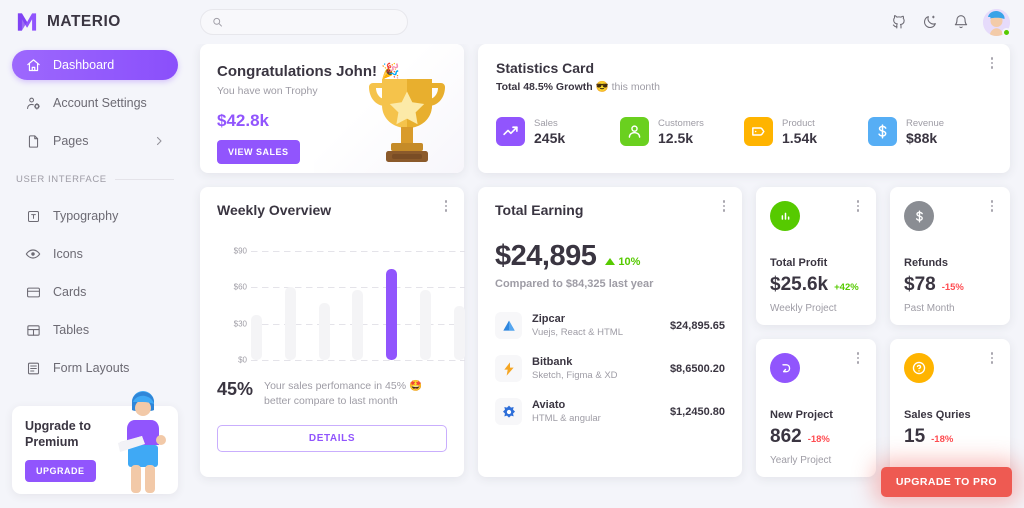 Image resolution: width=1024 pixels, height=508 pixels. I want to click on sidebar-item-typography: Typography, so click(95, 216).